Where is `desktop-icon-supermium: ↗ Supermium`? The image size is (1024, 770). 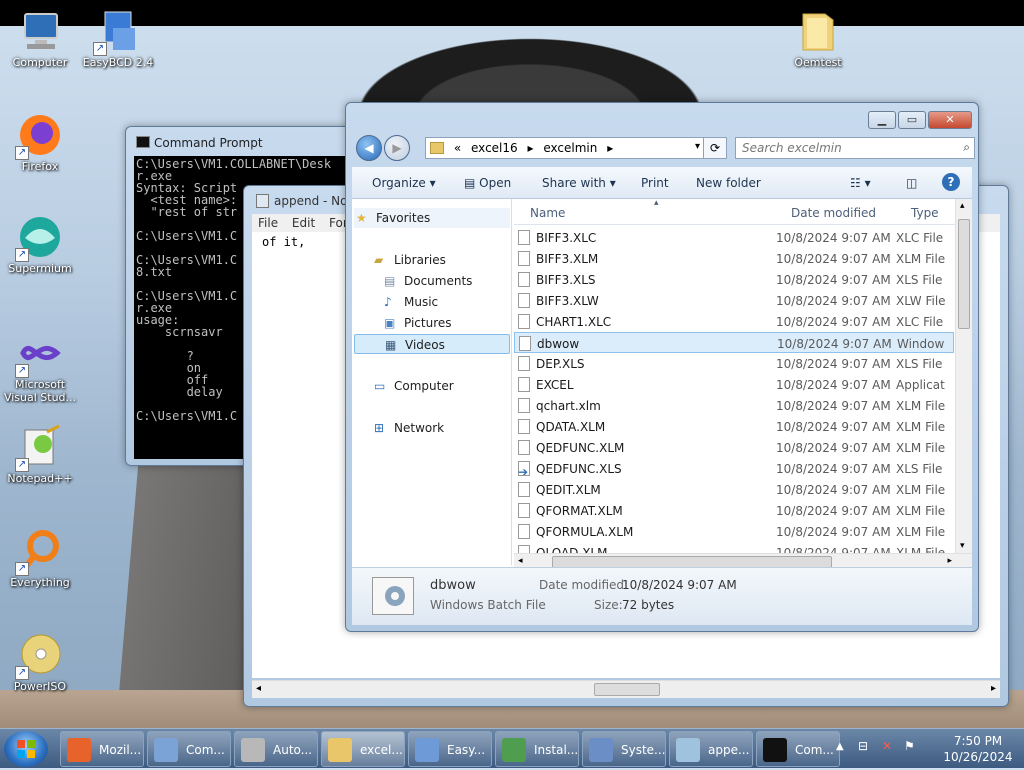
desktop-icon-supermium: ↗ Supermium is located at coordinates (40, 244).